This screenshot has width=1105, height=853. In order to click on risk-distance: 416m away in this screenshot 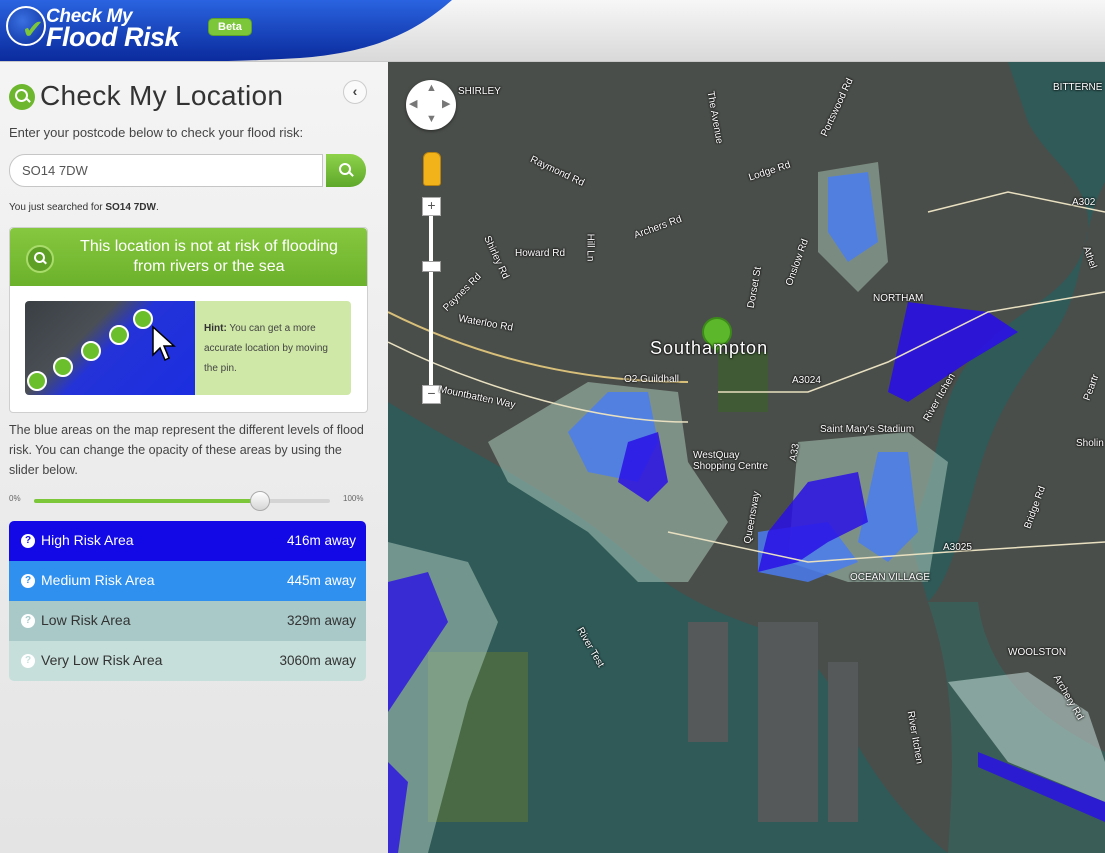, I will do `click(321, 540)`.